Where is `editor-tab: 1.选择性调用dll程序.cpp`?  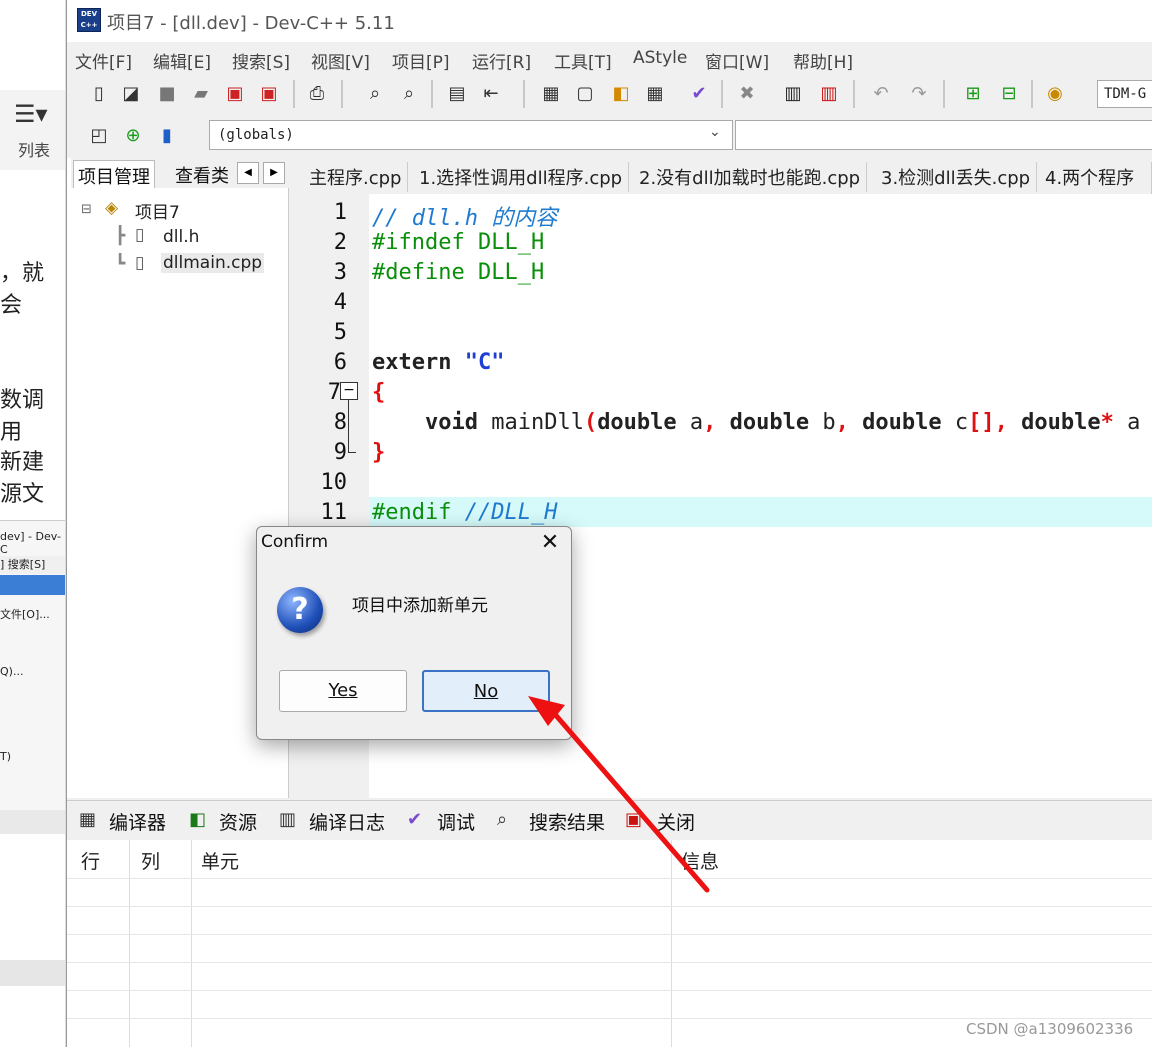 editor-tab: 1.选择性调用dll程序.cpp is located at coordinates (521, 177).